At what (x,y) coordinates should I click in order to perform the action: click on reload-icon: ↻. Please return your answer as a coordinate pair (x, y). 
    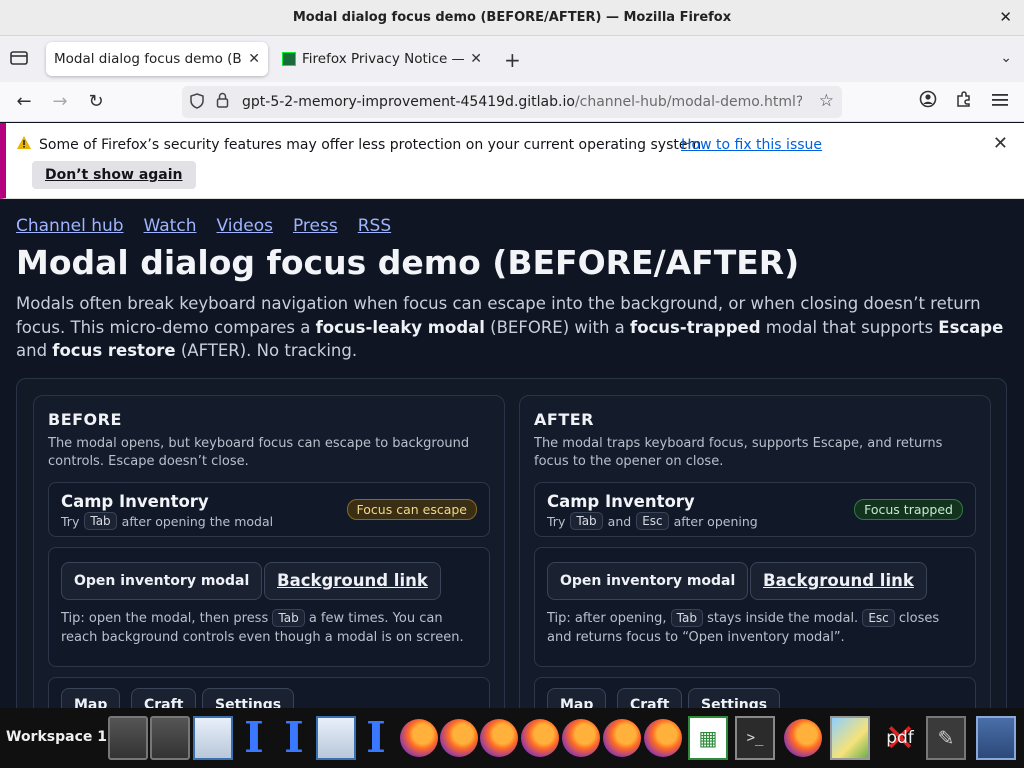
    Looking at the image, I should click on (96, 102).